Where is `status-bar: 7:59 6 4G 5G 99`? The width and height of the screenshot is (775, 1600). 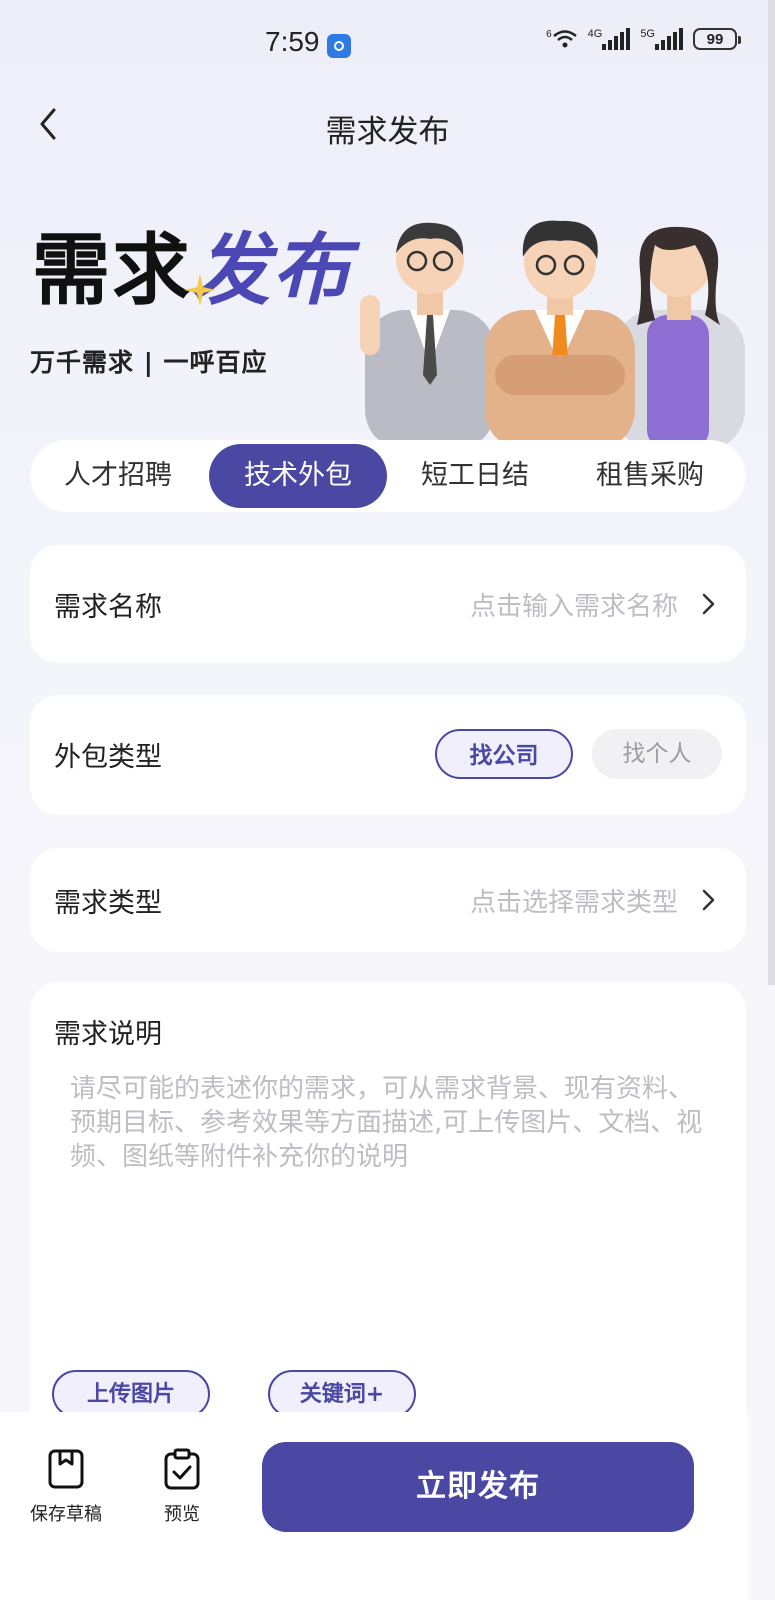 status-bar: 7:59 6 4G 5G 99 is located at coordinates (387, 45).